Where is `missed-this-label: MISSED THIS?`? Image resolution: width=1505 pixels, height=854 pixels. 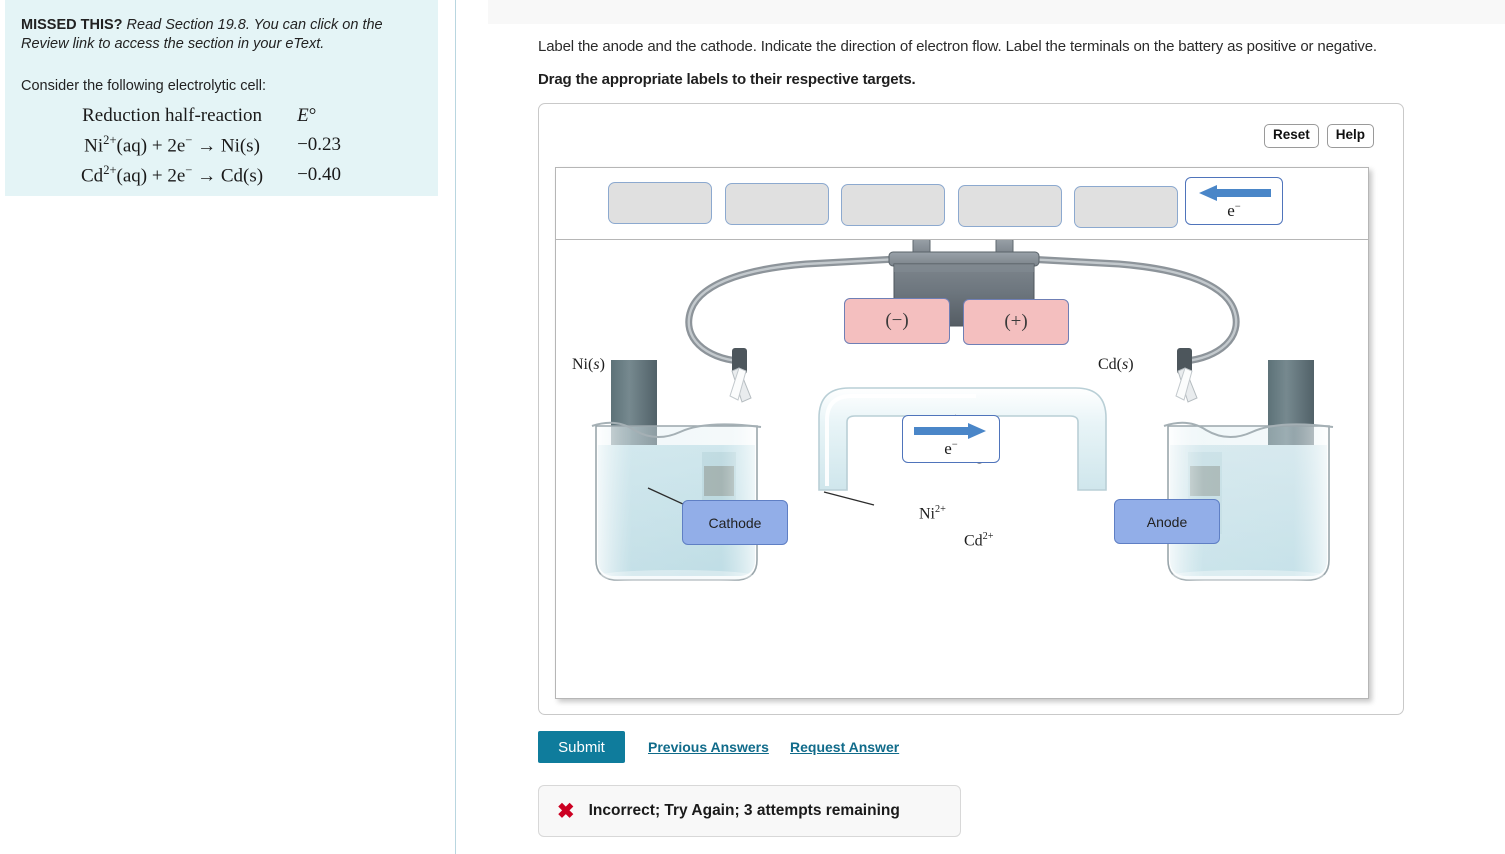 missed-this-label: MISSED THIS? is located at coordinates (72, 25).